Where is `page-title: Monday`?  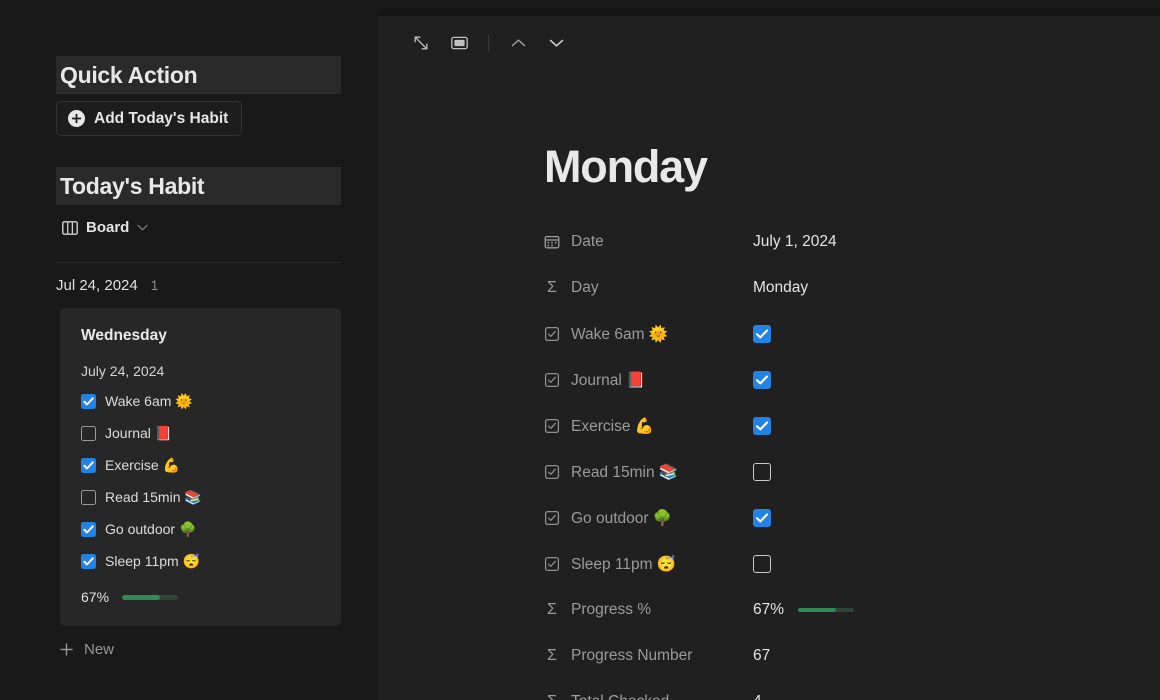
page-title: Monday is located at coordinates (844, 166).